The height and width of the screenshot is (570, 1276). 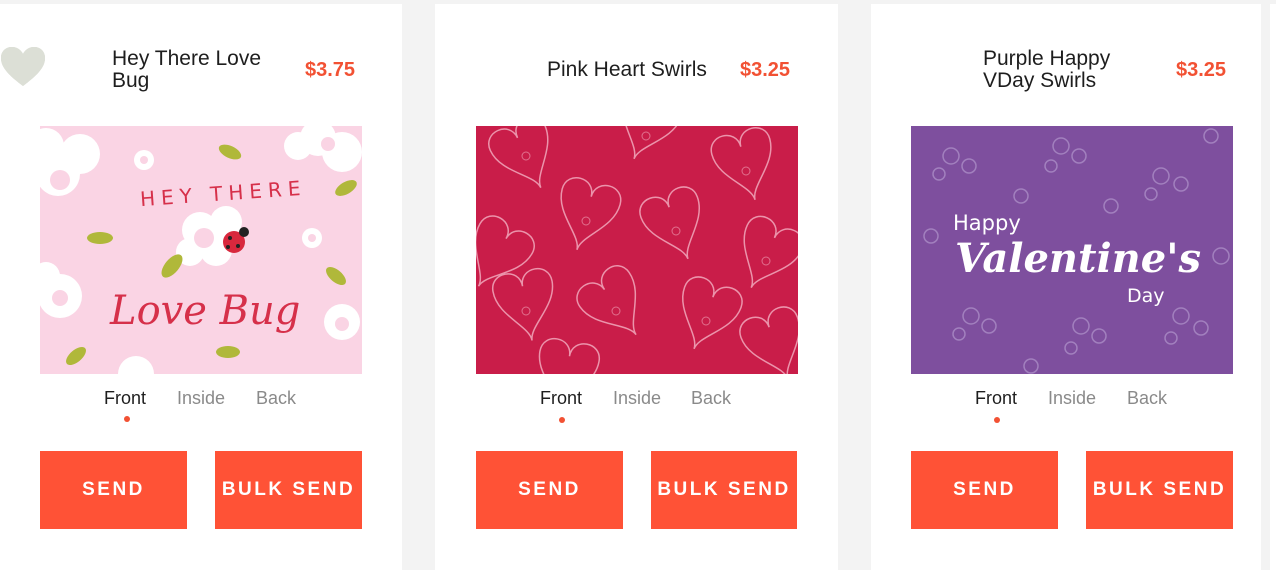 I want to click on card-image-front: Happy Valentine's Day, so click(x=1072, y=250).